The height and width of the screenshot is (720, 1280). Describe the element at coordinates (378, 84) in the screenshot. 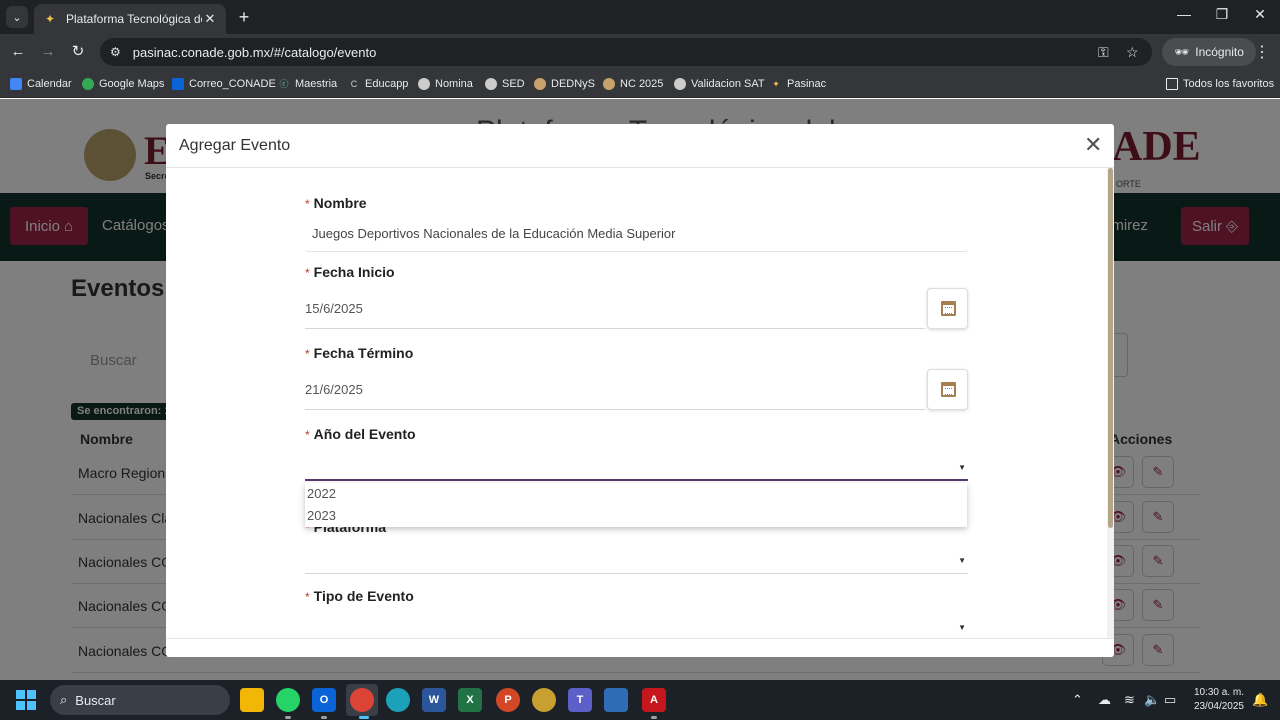

I see `bookmark-educapp: C Educapp` at that location.